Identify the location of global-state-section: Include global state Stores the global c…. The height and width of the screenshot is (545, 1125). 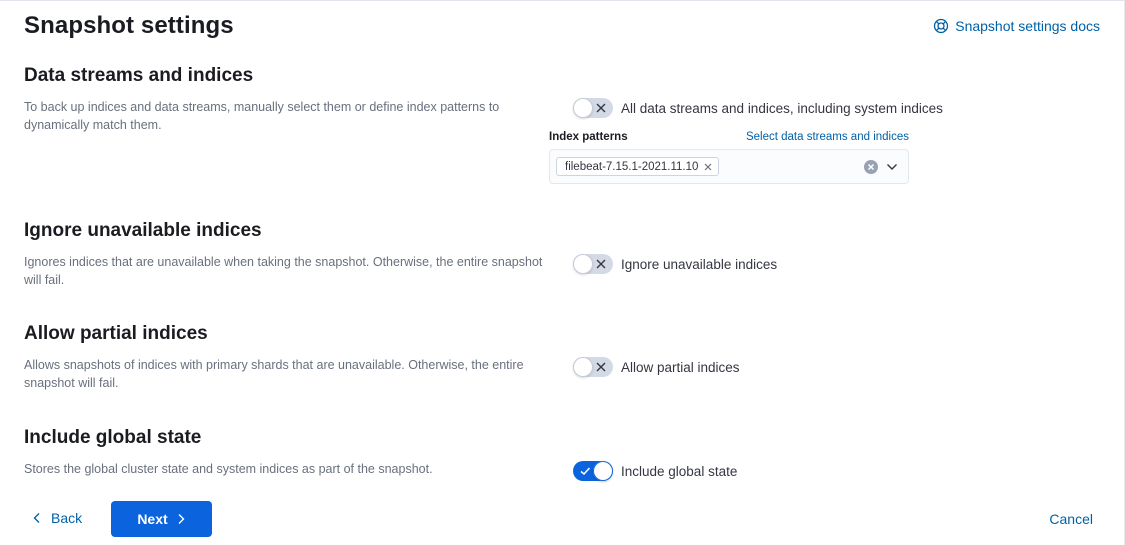
(564, 454).